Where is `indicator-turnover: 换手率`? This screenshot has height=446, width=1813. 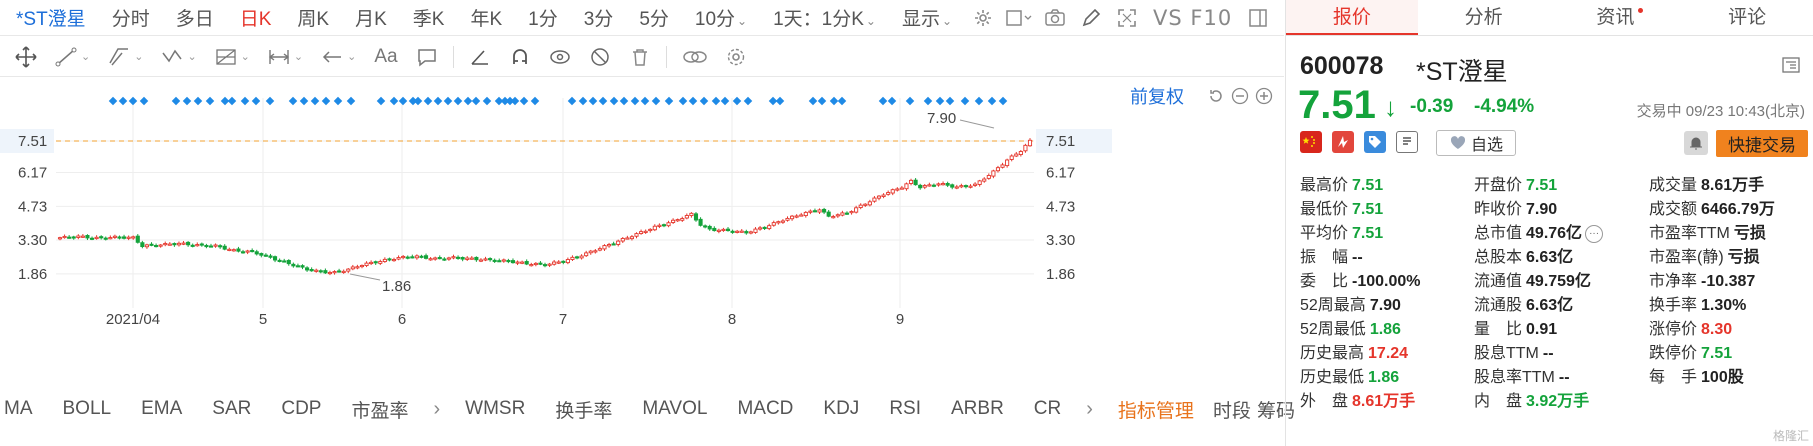
indicator-turnover: 换手率 is located at coordinates (583, 409).